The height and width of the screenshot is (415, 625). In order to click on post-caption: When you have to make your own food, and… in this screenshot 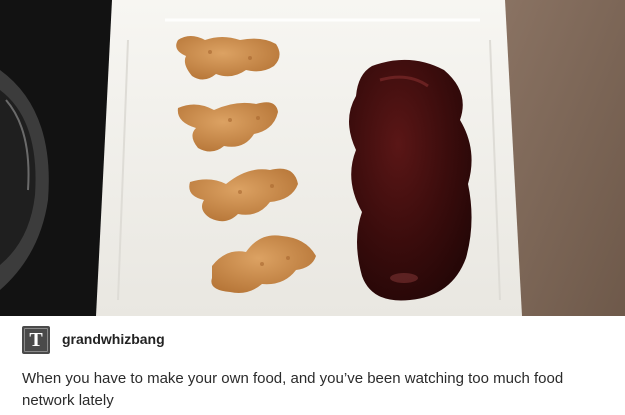, I will do `click(293, 389)`.